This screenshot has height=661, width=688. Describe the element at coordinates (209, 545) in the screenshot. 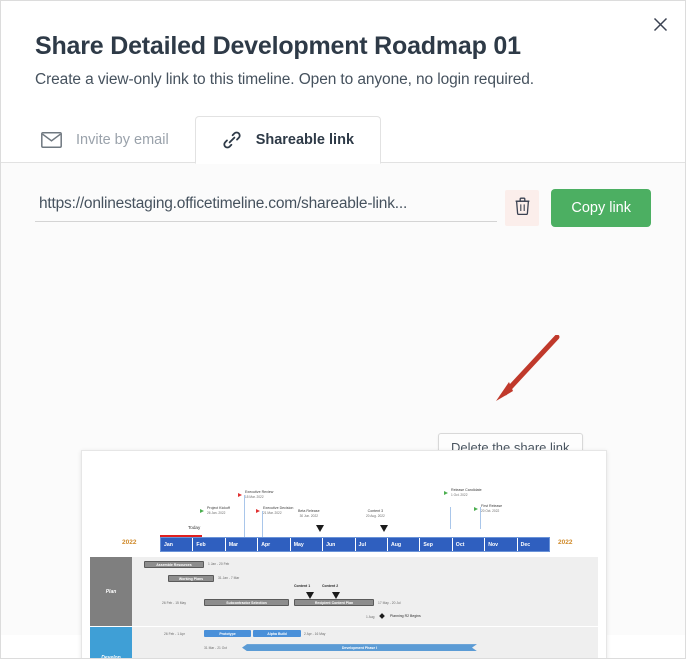

I see `axis-month: Feb` at that location.